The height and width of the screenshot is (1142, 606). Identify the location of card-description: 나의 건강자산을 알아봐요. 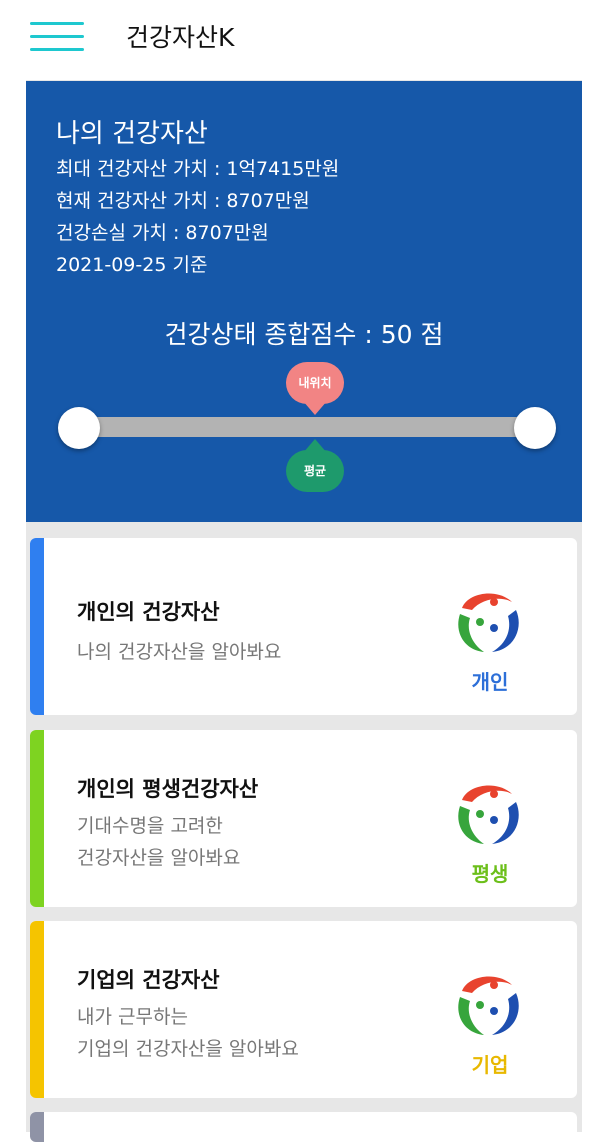
(179, 652).